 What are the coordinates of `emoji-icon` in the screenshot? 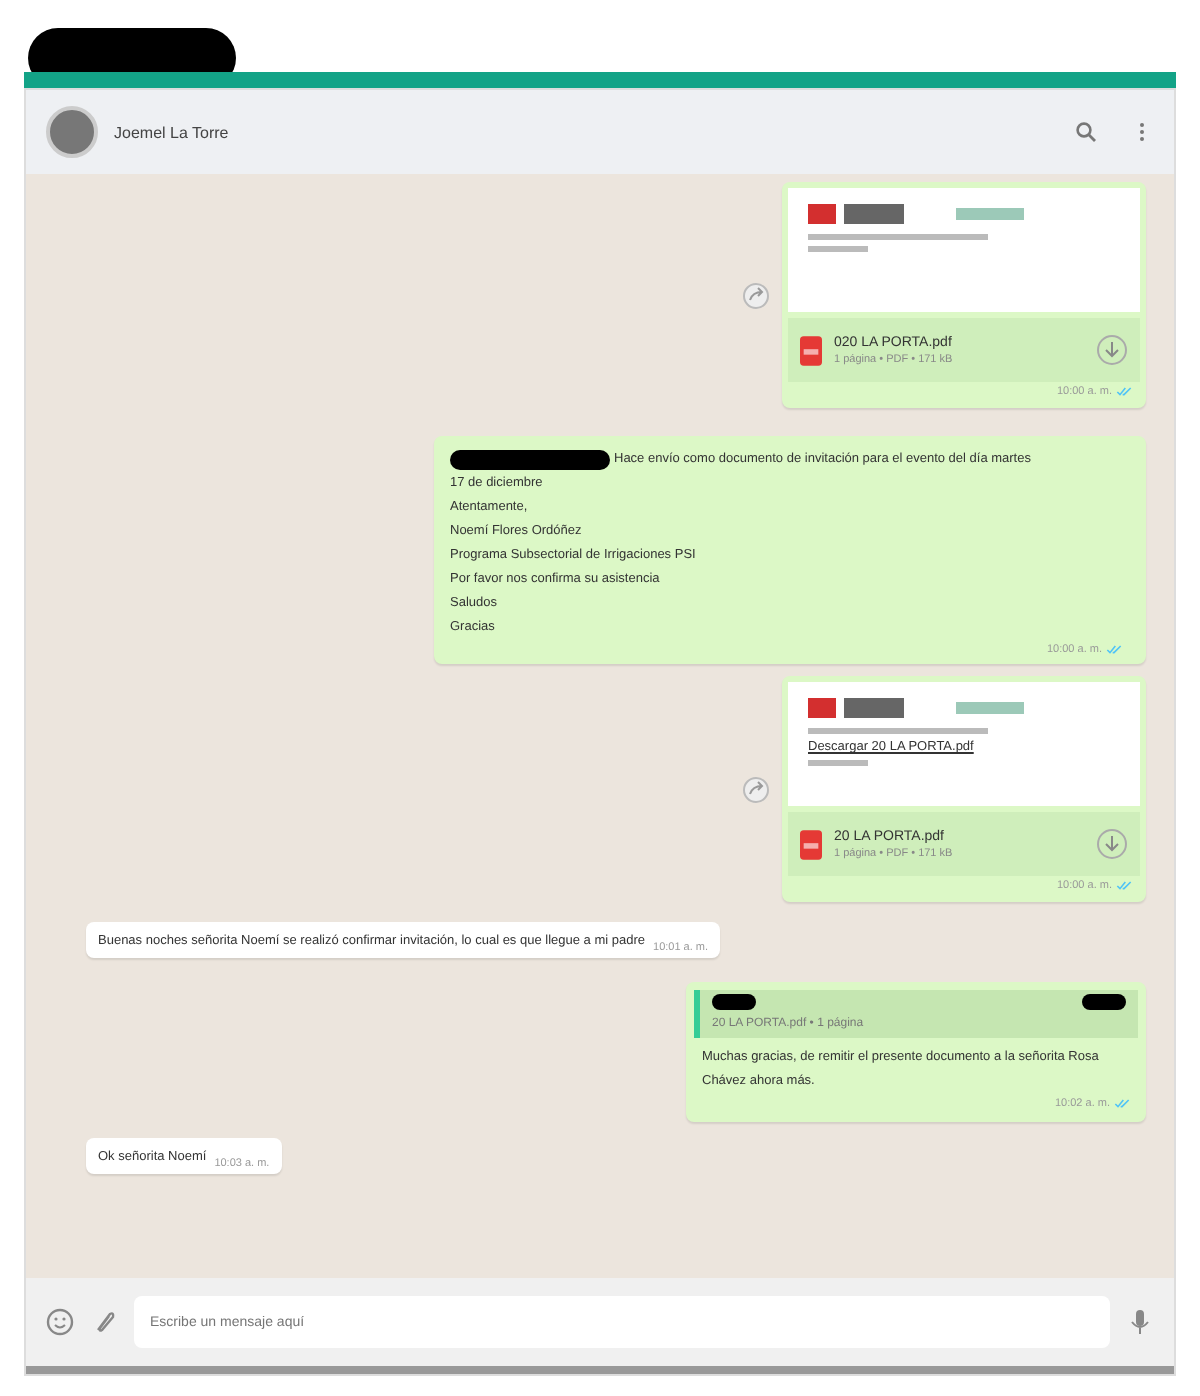 It's located at (60, 1322).